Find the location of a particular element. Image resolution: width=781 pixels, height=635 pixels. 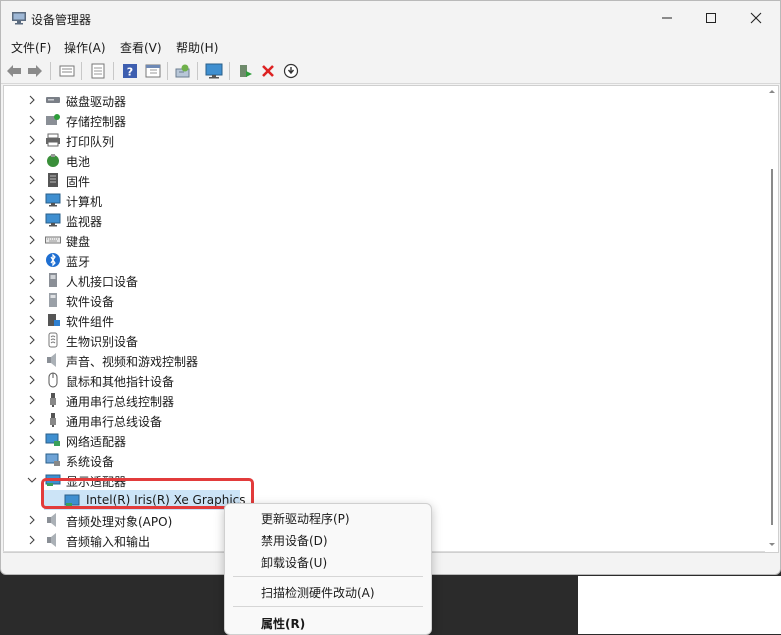

tree-node: 软件设备 is located at coordinates (124, 300).